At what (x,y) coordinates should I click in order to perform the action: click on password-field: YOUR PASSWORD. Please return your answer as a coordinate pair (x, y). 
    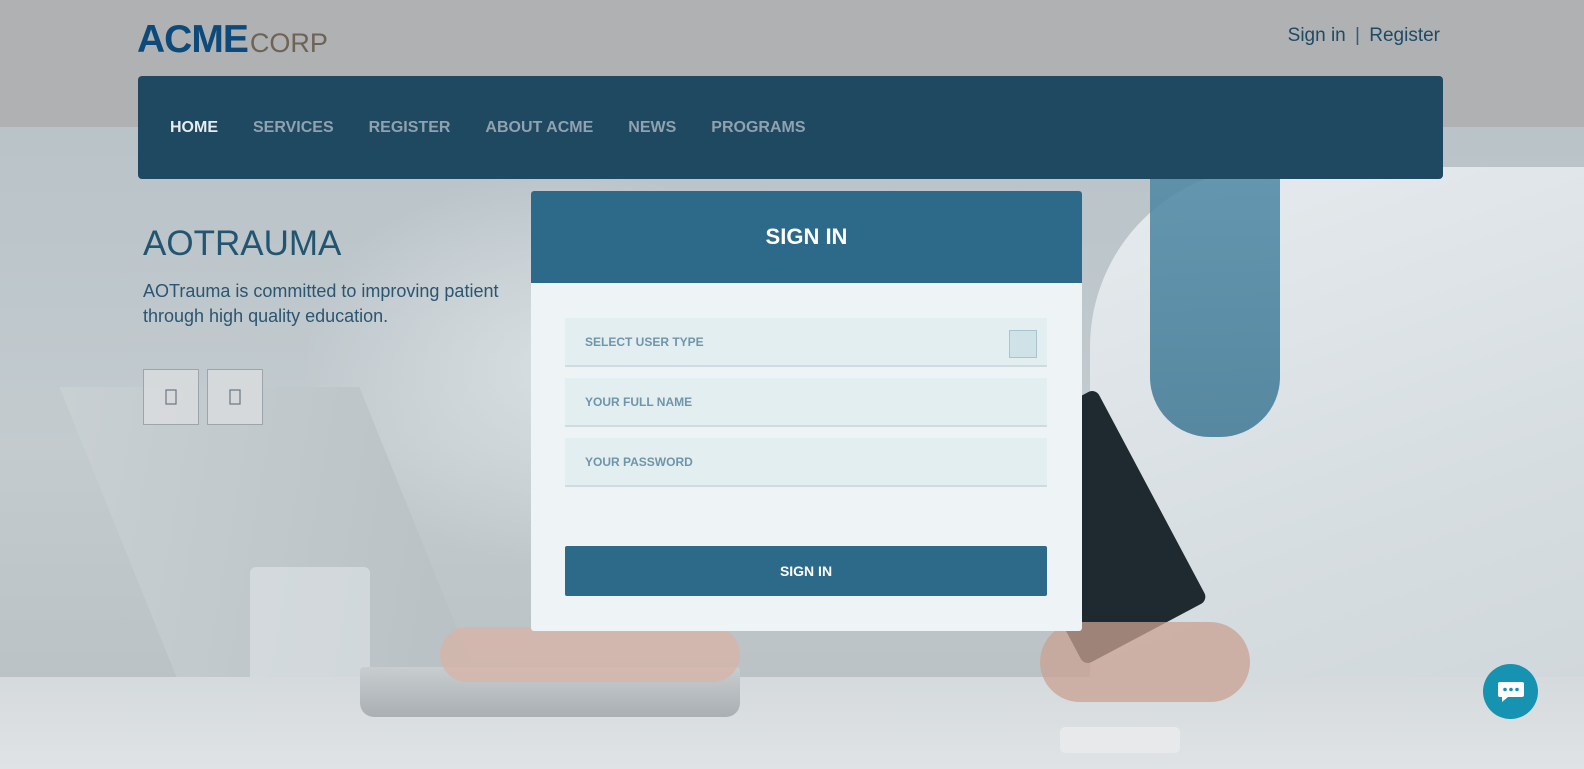
    Looking at the image, I should click on (806, 462).